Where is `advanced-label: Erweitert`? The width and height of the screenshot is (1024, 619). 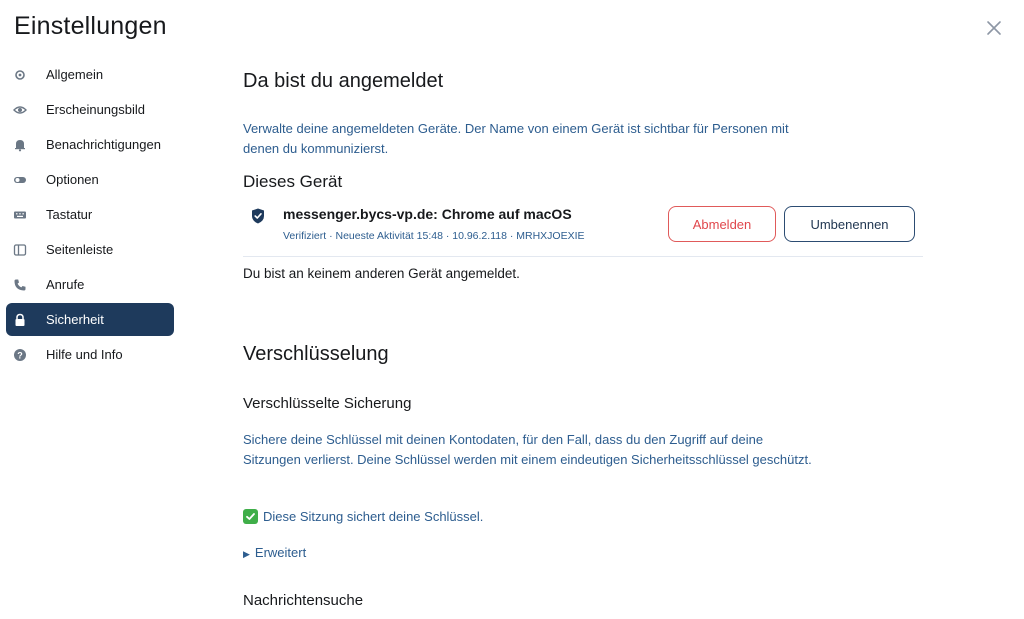 advanced-label: Erweitert is located at coordinates (280, 552).